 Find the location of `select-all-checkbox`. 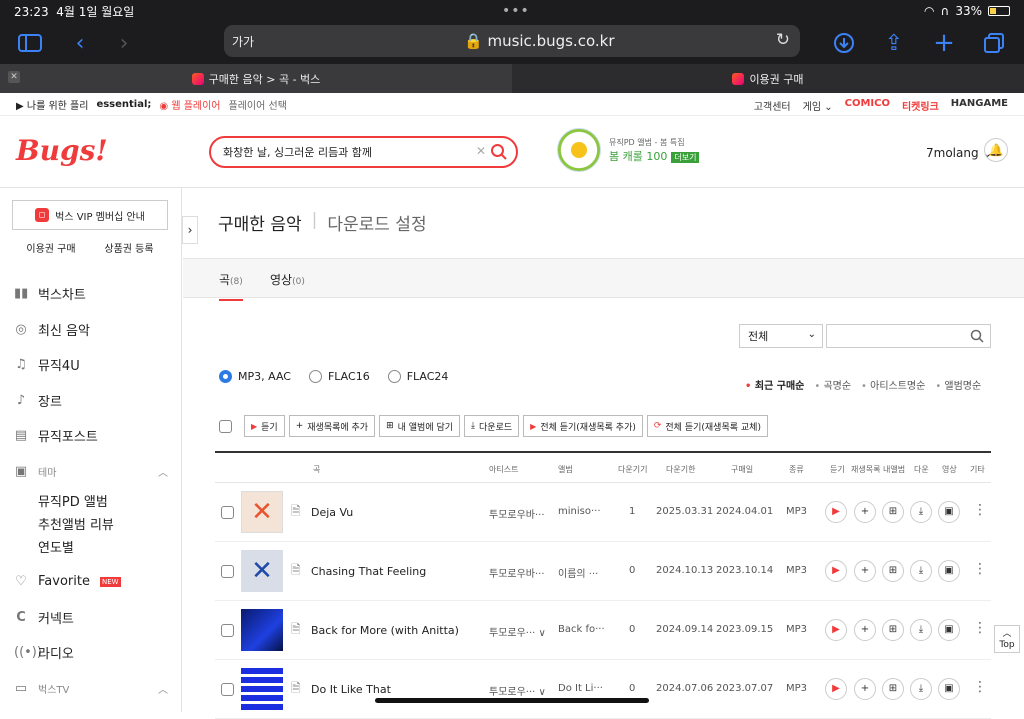

select-all-checkbox is located at coordinates (225, 426).